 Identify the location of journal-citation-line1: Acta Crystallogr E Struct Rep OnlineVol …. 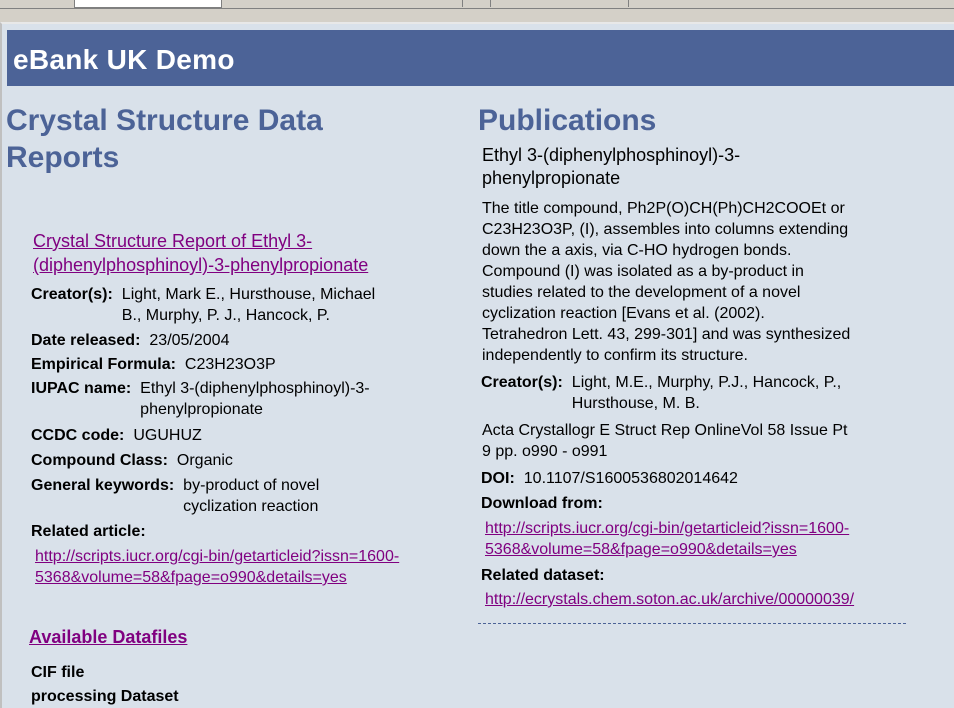
(665, 430).